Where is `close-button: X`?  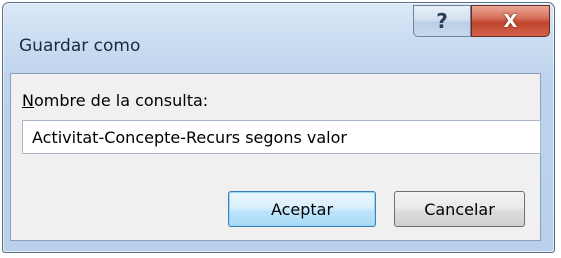
close-button: X is located at coordinates (510, 21).